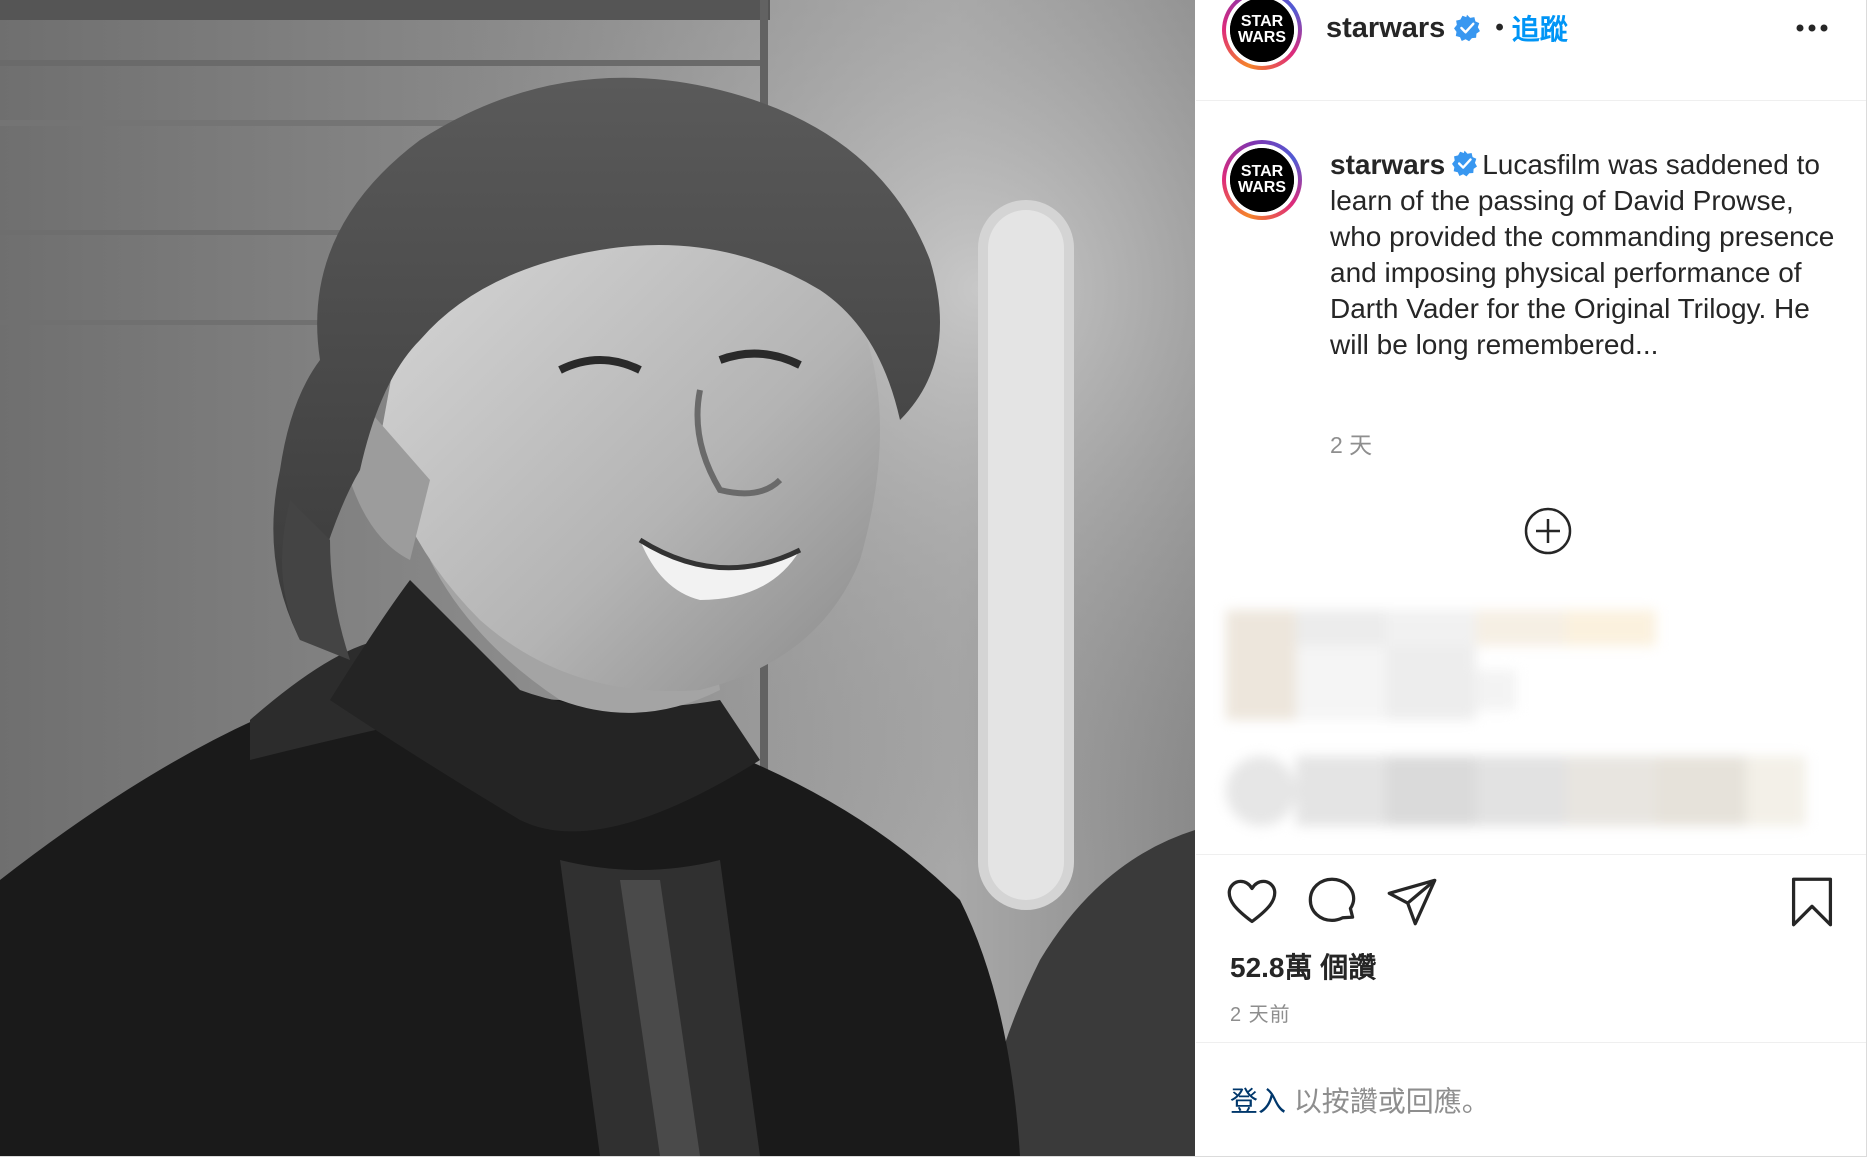  What do you see at coordinates (1812, 28) in the screenshot?
I see `more-options-icon` at bounding box center [1812, 28].